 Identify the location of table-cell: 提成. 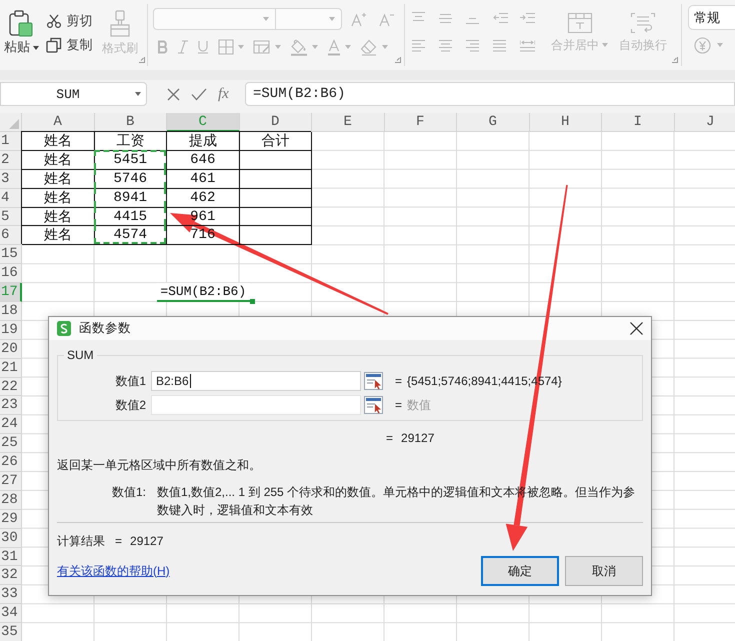
(203, 141).